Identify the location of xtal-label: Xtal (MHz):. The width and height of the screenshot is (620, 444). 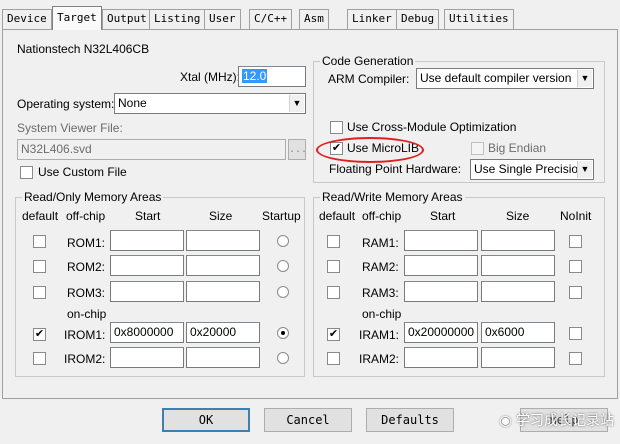
(210, 77).